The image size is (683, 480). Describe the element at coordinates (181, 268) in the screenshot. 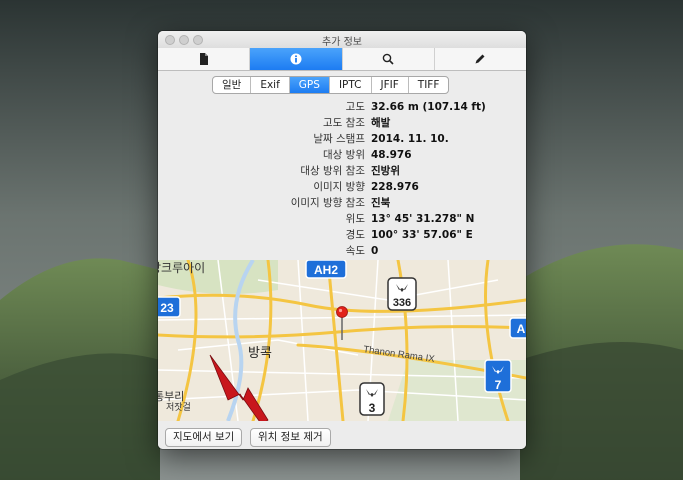

I see `map-label-district-top: 방크루아이` at that location.